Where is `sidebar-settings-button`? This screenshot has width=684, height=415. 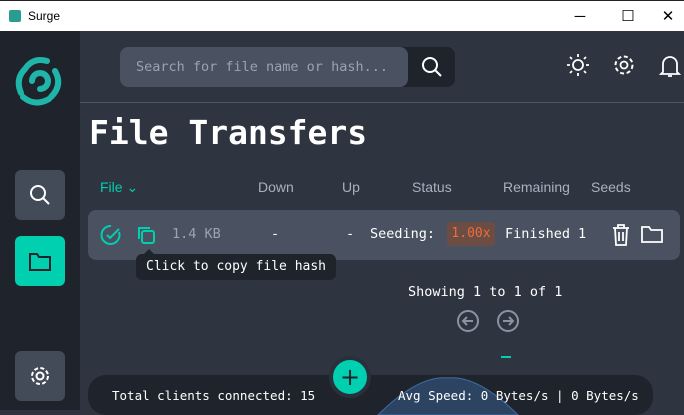 sidebar-settings-button is located at coordinates (40, 376).